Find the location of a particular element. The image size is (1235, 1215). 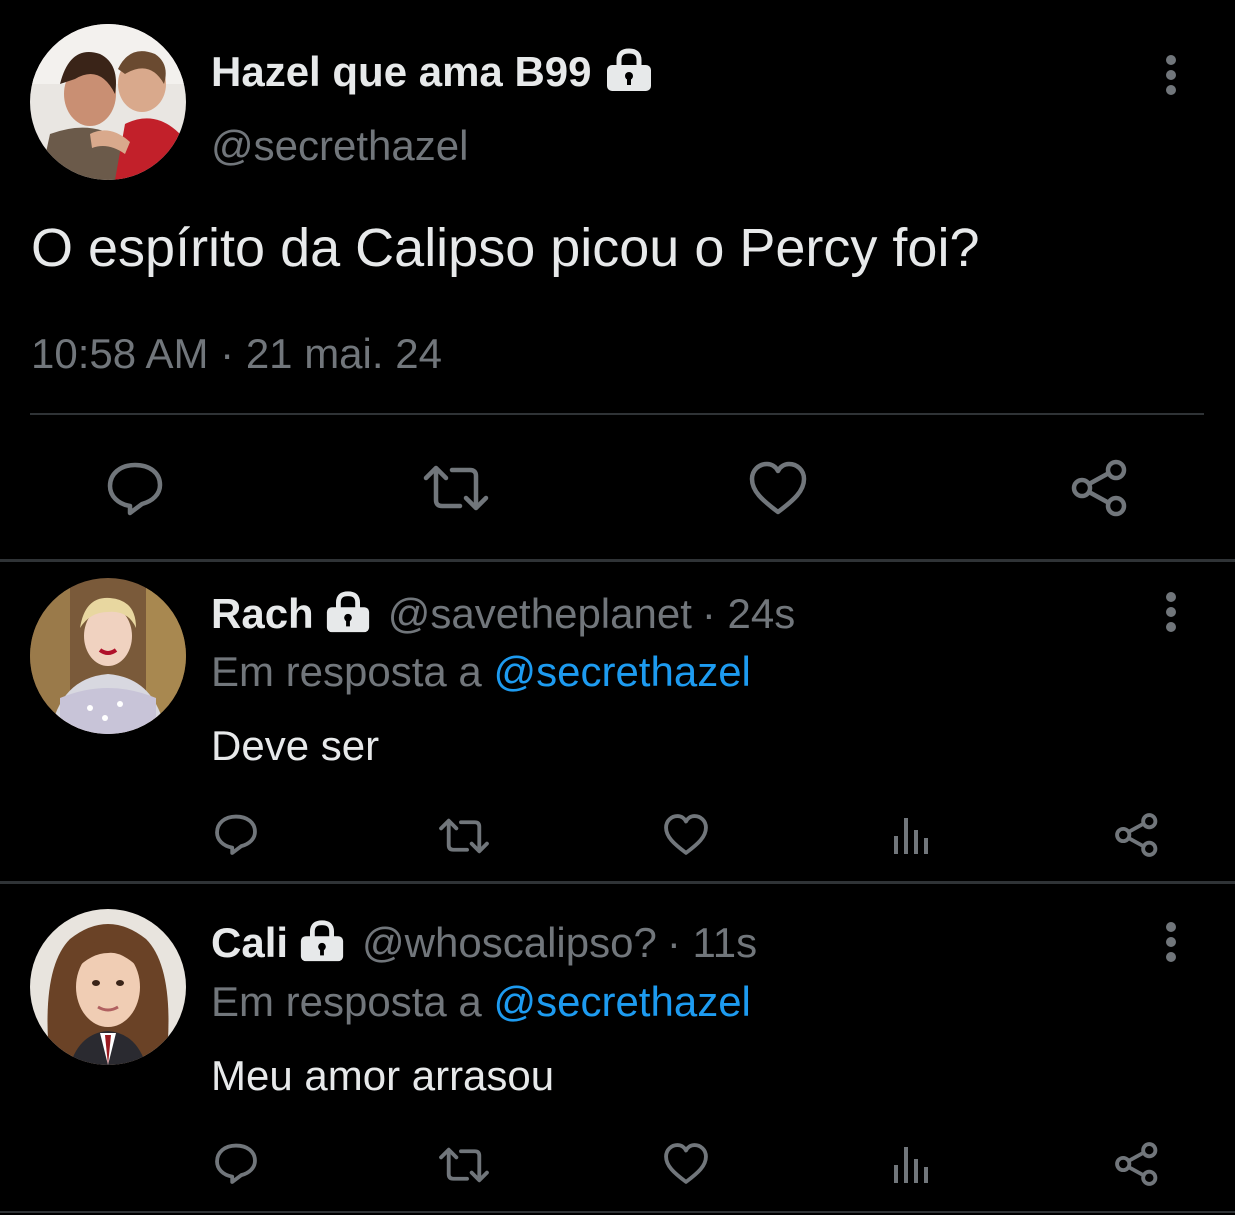

handle: @savetheplanet is located at coordinates (540, 614).